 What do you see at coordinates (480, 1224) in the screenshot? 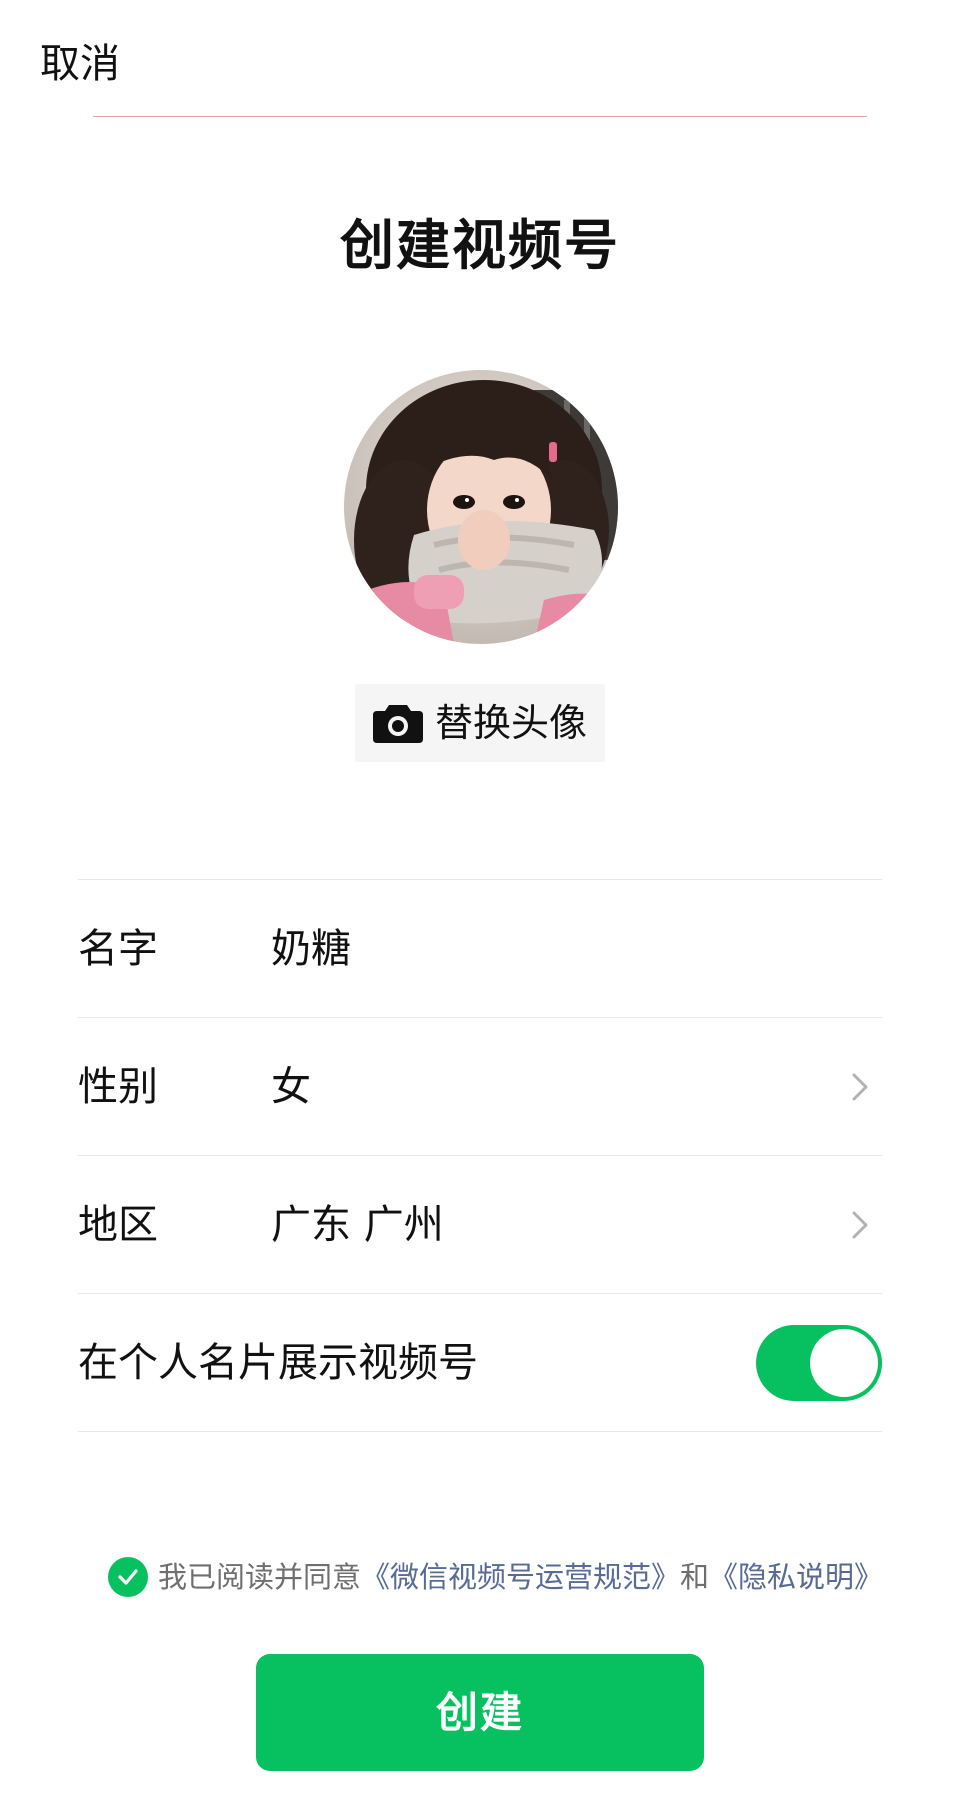
I see `region-row: 地区 广东 广州` at bounding box center [480, 1224].